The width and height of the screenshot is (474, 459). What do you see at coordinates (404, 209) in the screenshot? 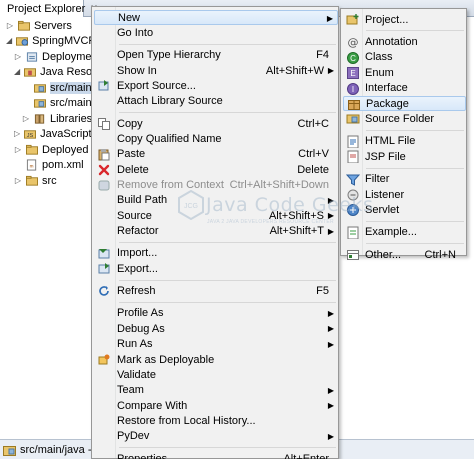
I see `submenu-item-servlet: Servlet` at bounding box center [404, 209].